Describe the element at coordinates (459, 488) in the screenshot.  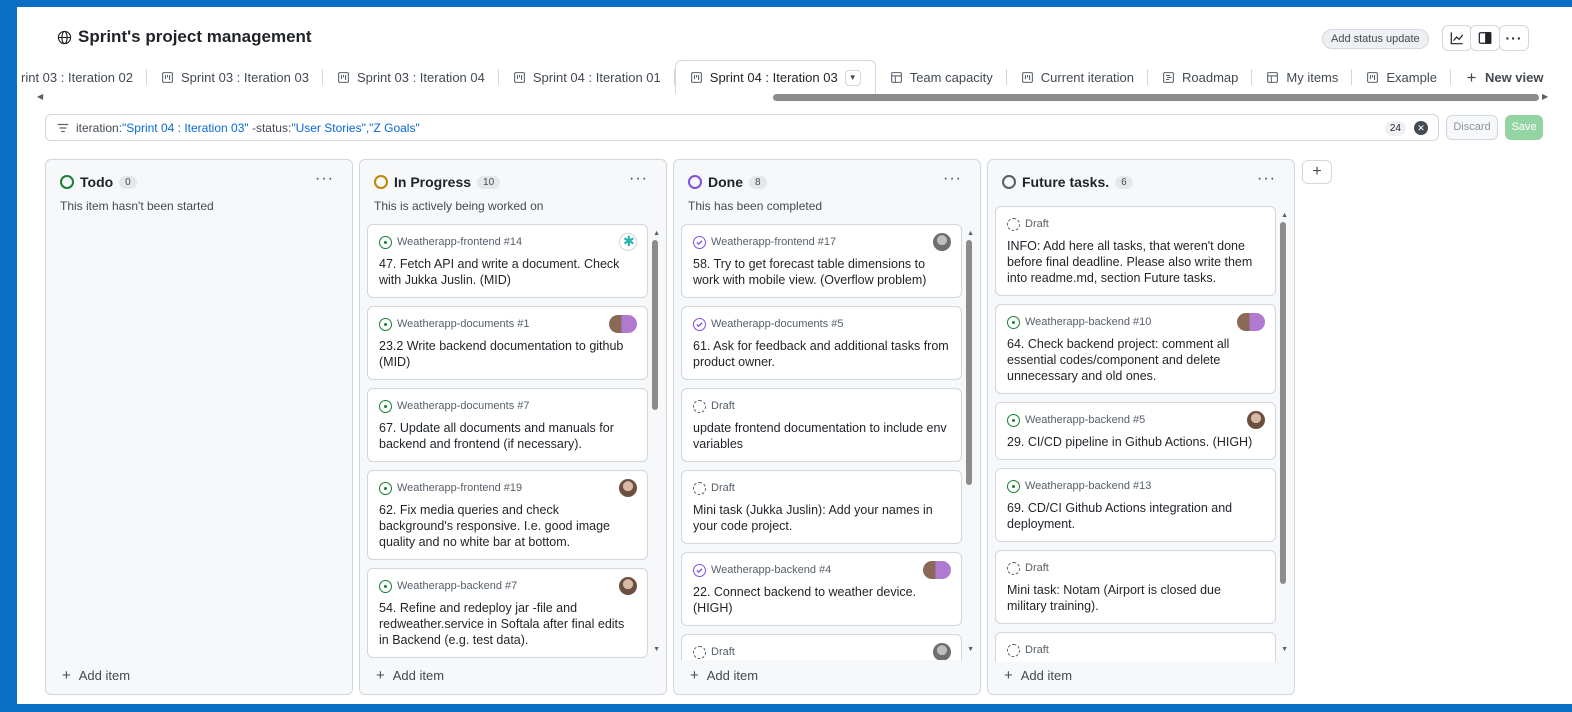
I see `card-repo: Weatherapp-frontend #19` at that location.